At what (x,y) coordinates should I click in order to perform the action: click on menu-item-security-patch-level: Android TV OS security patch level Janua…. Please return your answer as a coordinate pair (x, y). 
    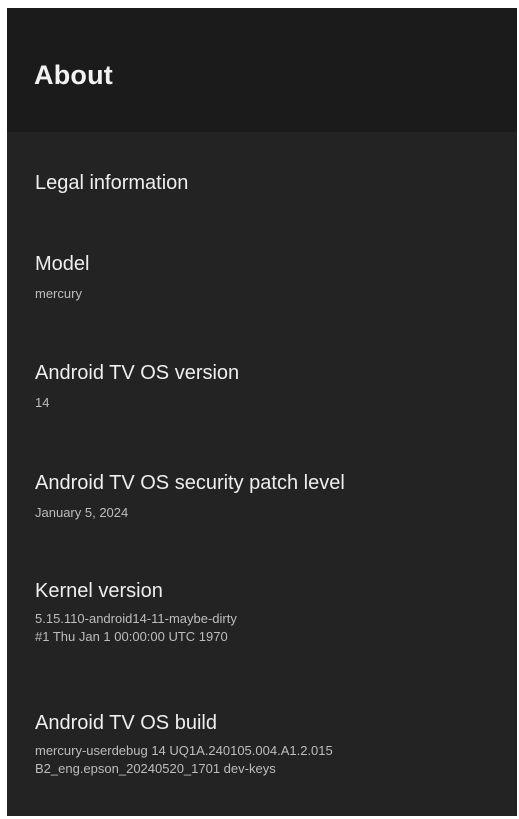
    Looking at the image, I should click on (270, 496).